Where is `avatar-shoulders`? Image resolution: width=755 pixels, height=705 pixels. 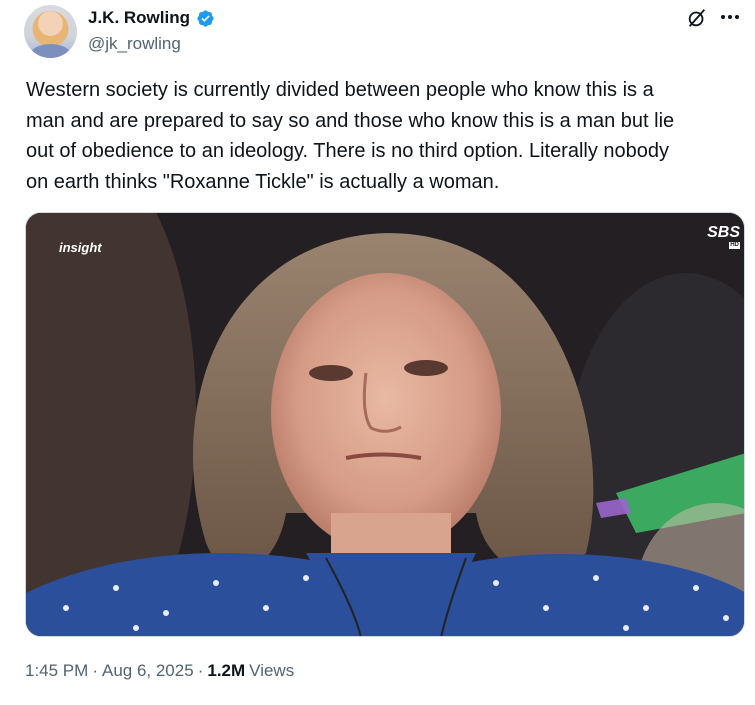
avatar-shoulders is located at coordinates (50, 51).